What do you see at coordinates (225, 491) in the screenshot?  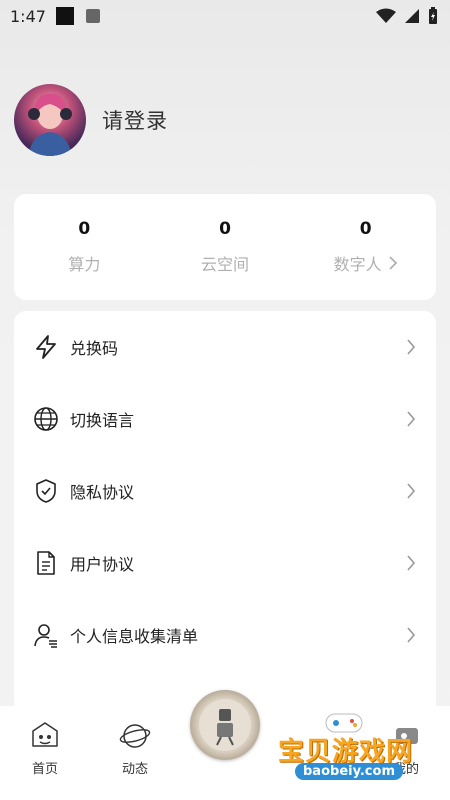 I see `menu-item-privacy-policy: 隐私协议` at bounding box center [225, 491].